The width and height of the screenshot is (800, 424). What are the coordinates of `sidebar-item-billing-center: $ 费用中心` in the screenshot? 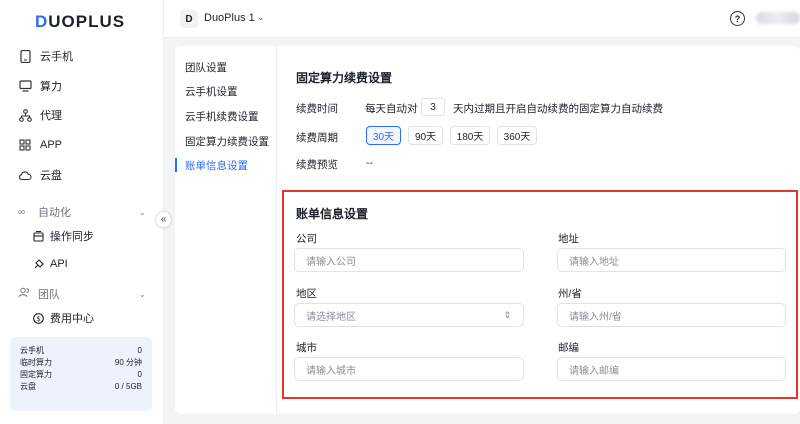 It's located at (63, 318).